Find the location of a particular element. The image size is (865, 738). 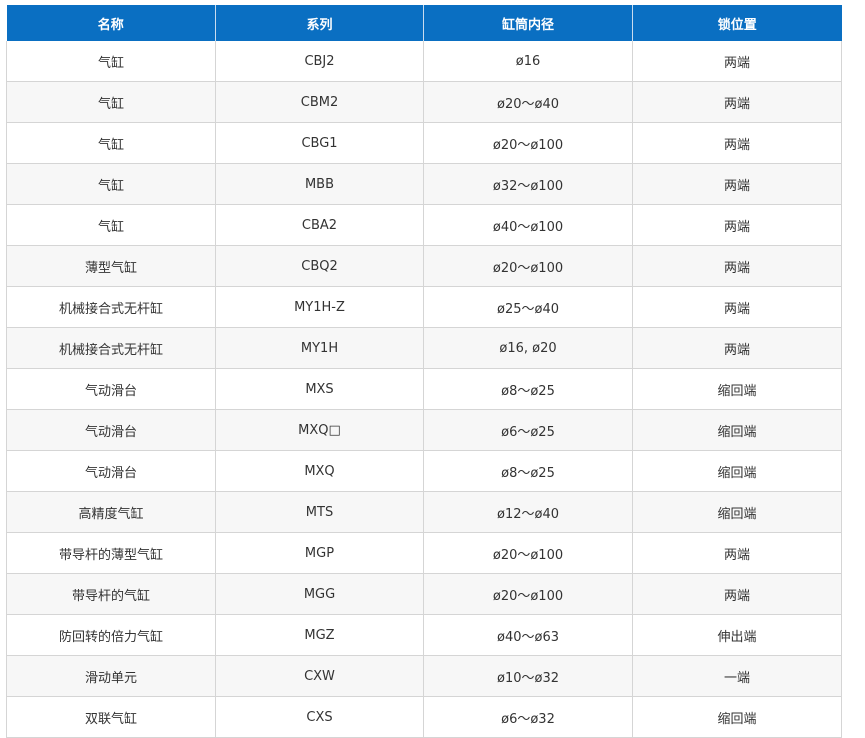

table-row: 气动滑台 MXQ ø8～ø25 缩回端 is located at coordinates (424, 471).